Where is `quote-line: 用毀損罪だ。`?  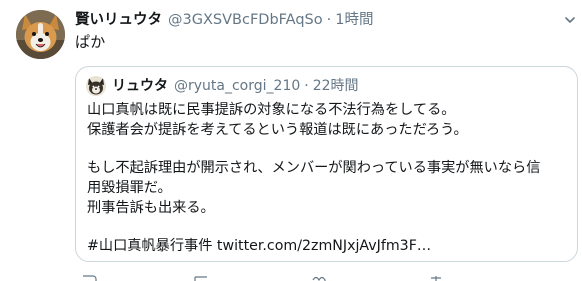 quote-line: 用毀損罪だ。 is located at coordinates (129, 188).